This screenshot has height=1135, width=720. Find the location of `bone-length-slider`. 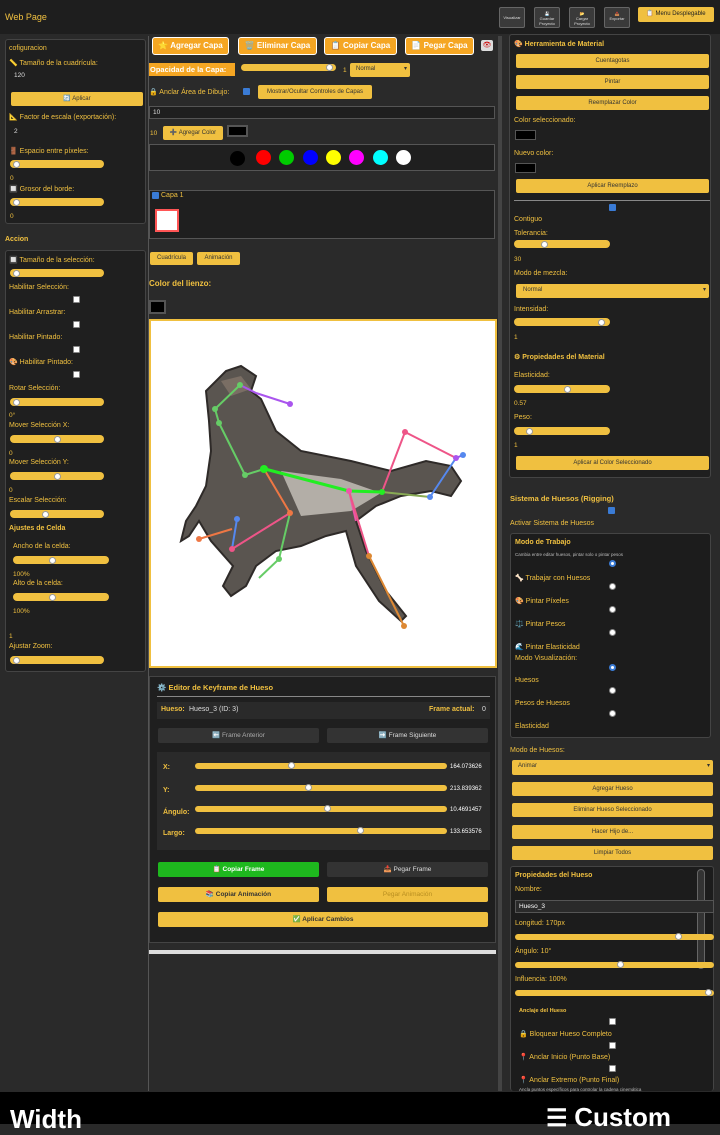

bone-length-slider is located at coordinates (614, 936).